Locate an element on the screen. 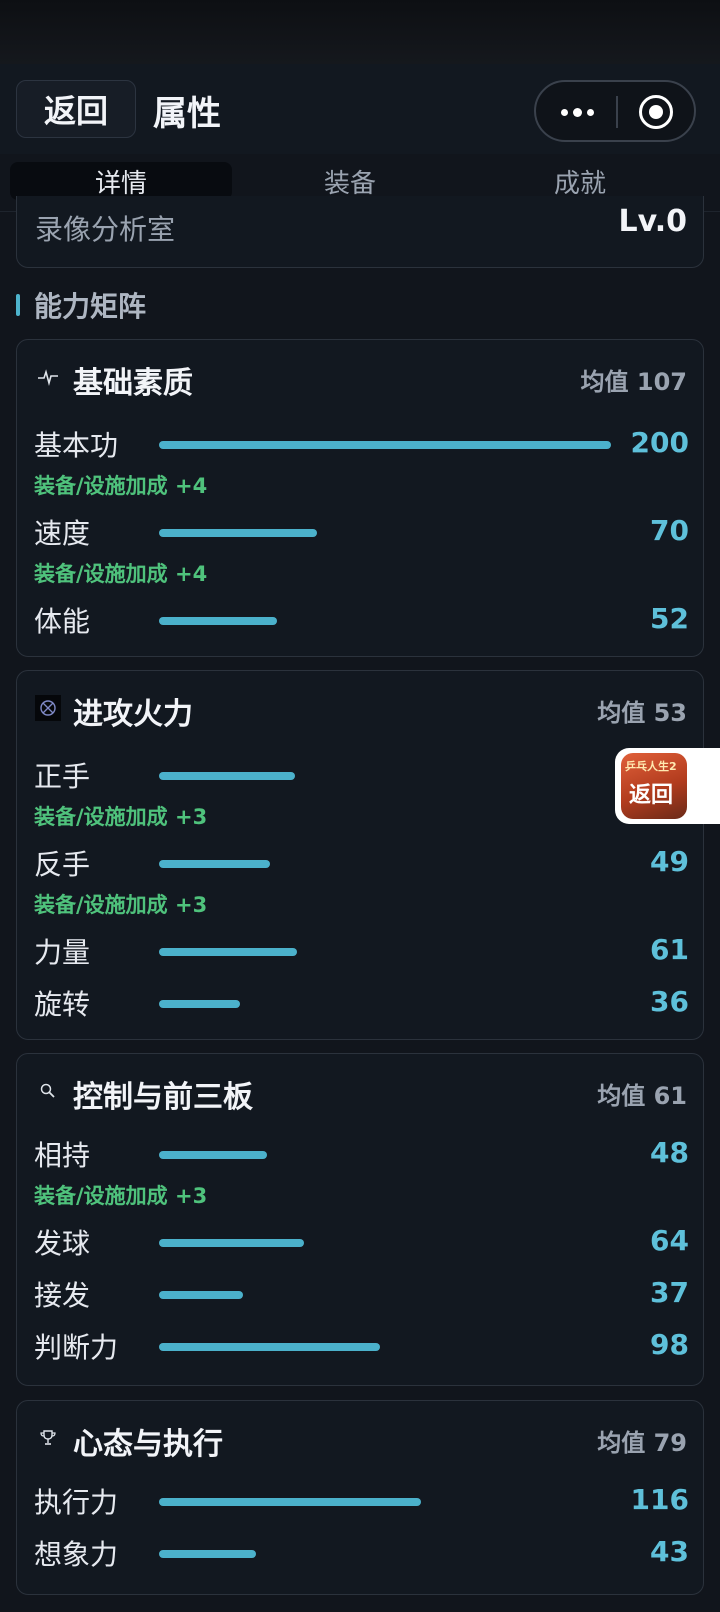 The width and height of the screenshot is (720, 1612). card-title: 基础素质 is located at coordinates (133, 383).